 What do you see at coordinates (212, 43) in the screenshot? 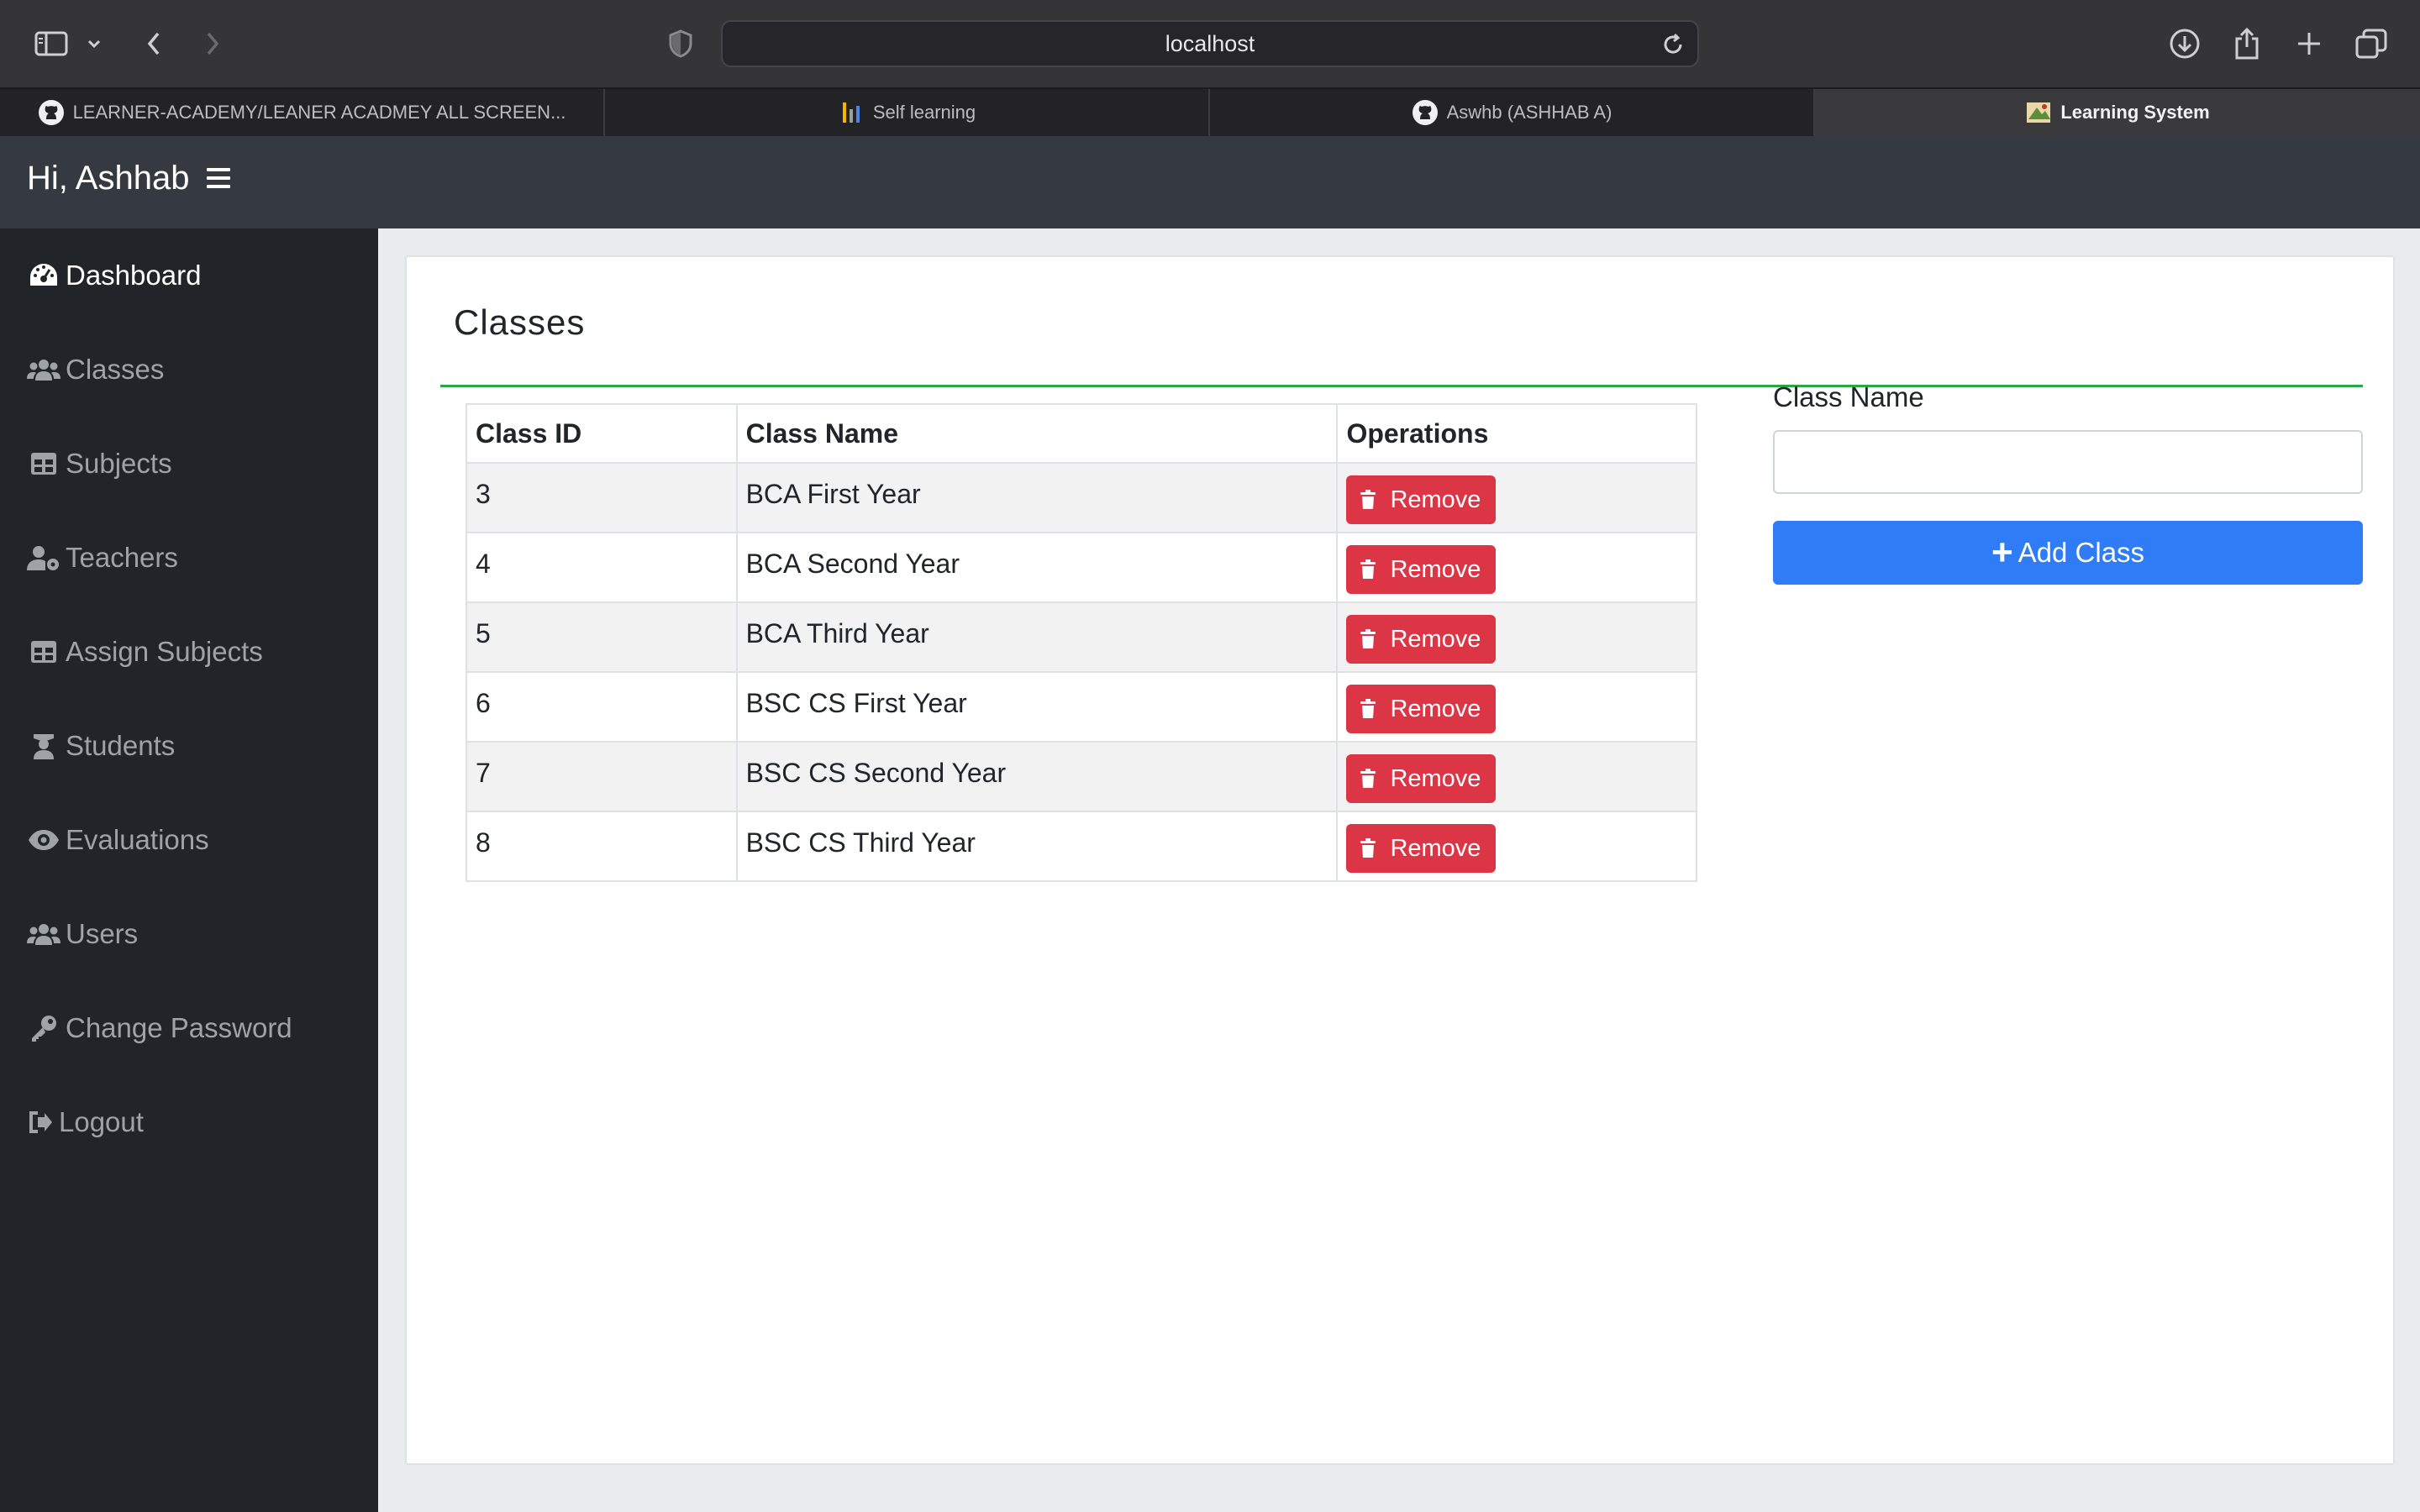
I see `forward-icon` at bounding box center [212, 43].